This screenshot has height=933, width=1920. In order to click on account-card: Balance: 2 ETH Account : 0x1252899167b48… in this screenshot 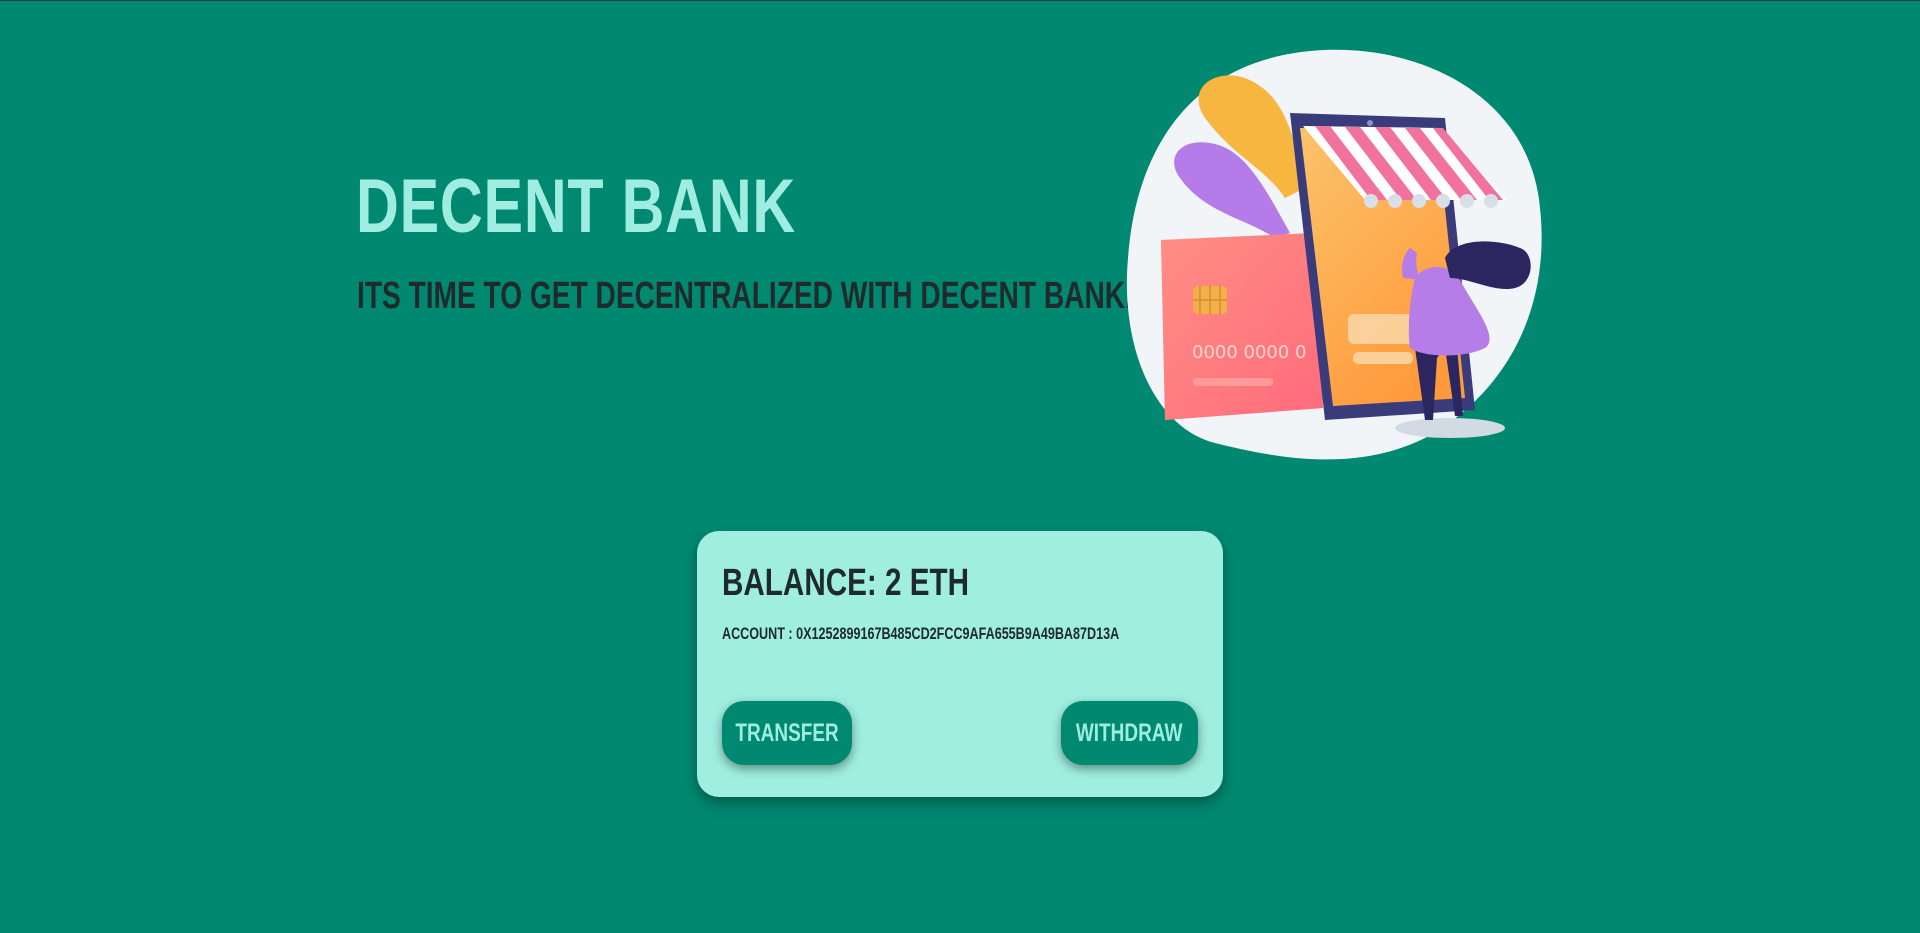, I will do `click(960, 664)`.